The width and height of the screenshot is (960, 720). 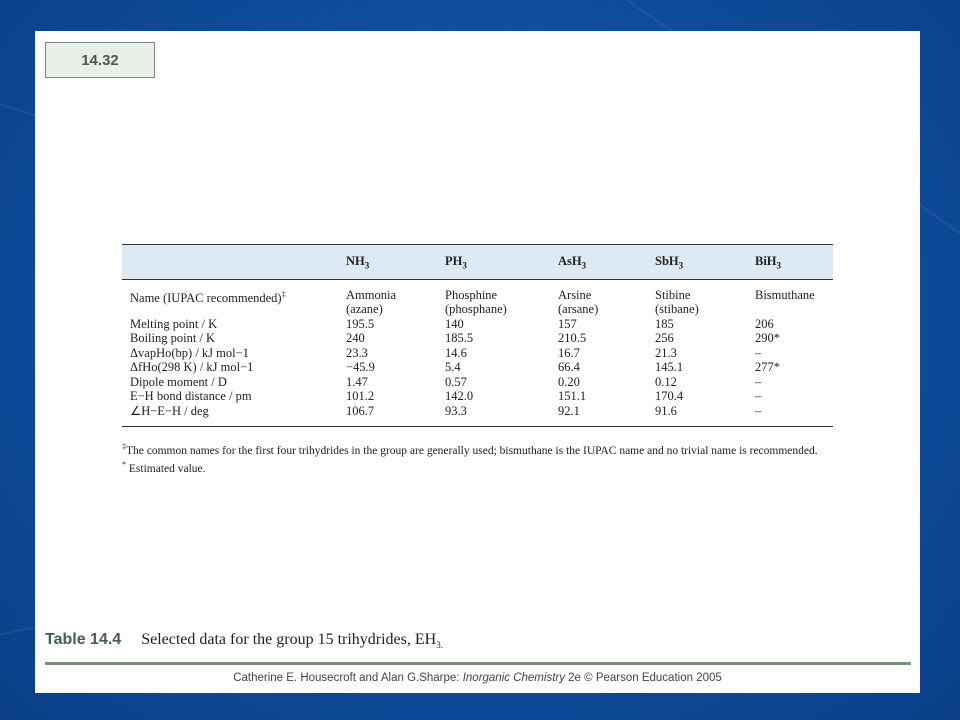 What do you see at coordinates (606, 262) in the screenshot?
I see `column-header: AsH3` at bounding box center [606, 262].